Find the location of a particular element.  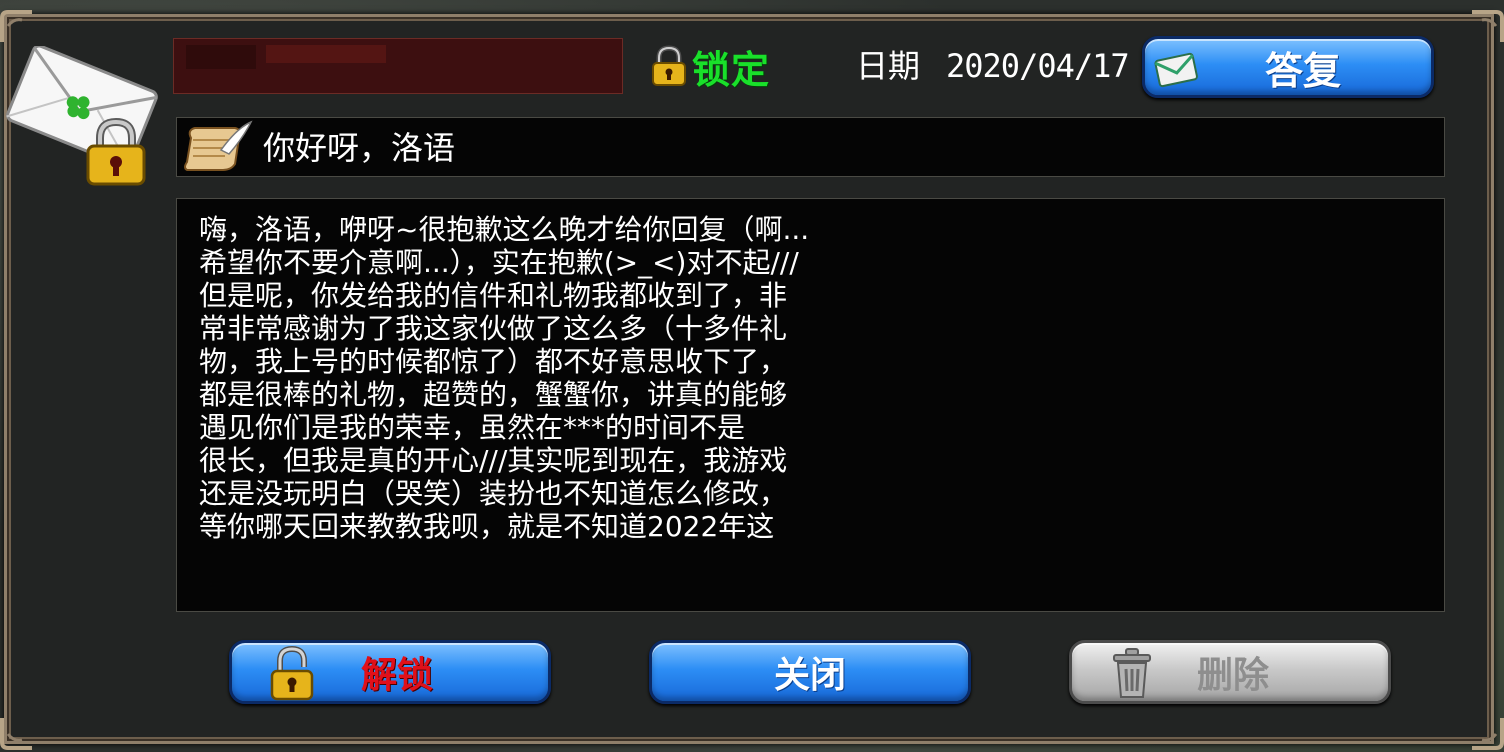

padlock-open-icon is located at coordinates (292, 673).